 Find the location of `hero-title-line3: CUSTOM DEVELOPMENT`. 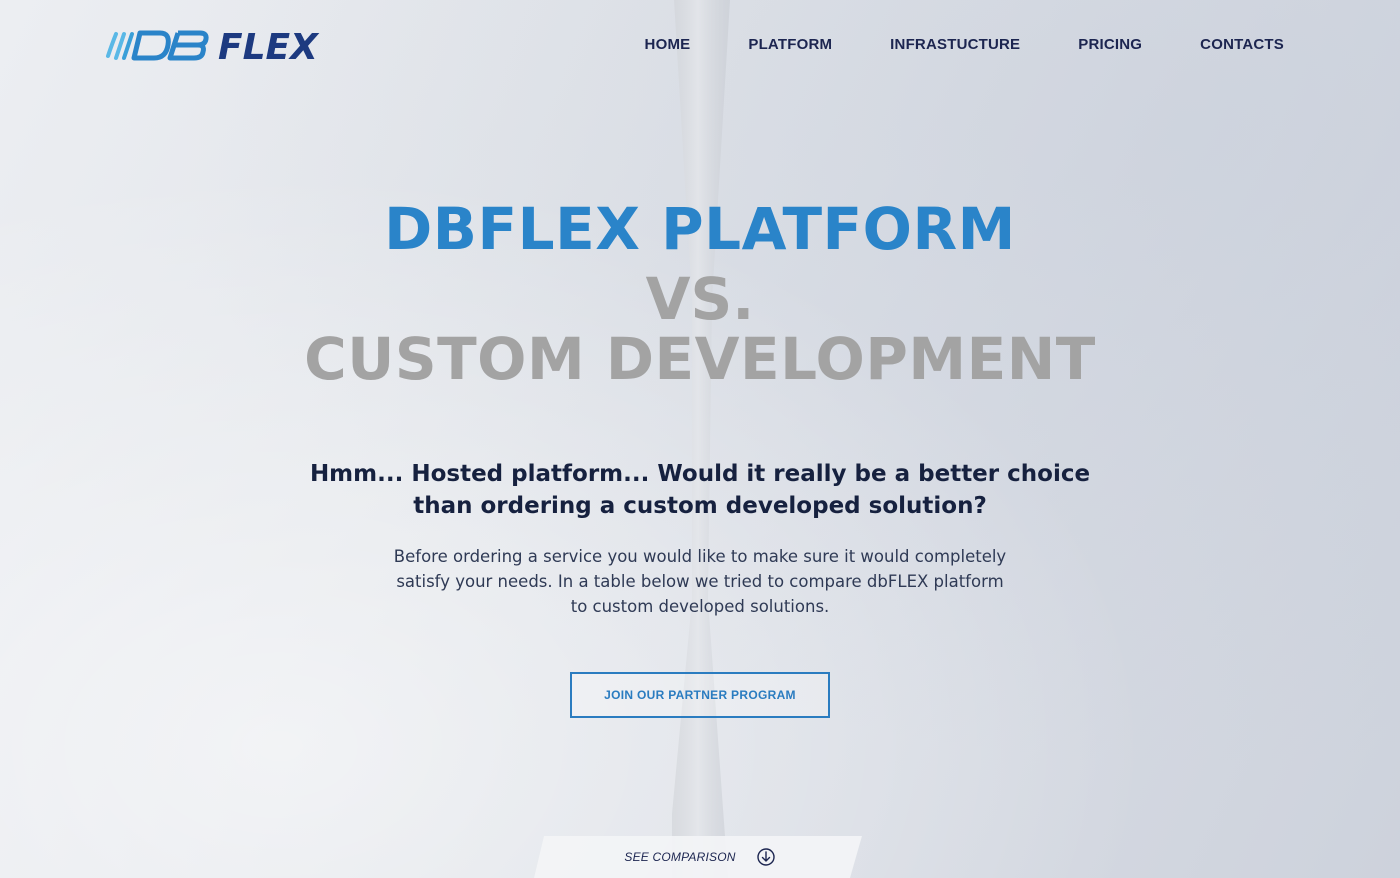

hero-title-line3: CUSTOM DEVELOPMENT is located at coordinates (700, 359).